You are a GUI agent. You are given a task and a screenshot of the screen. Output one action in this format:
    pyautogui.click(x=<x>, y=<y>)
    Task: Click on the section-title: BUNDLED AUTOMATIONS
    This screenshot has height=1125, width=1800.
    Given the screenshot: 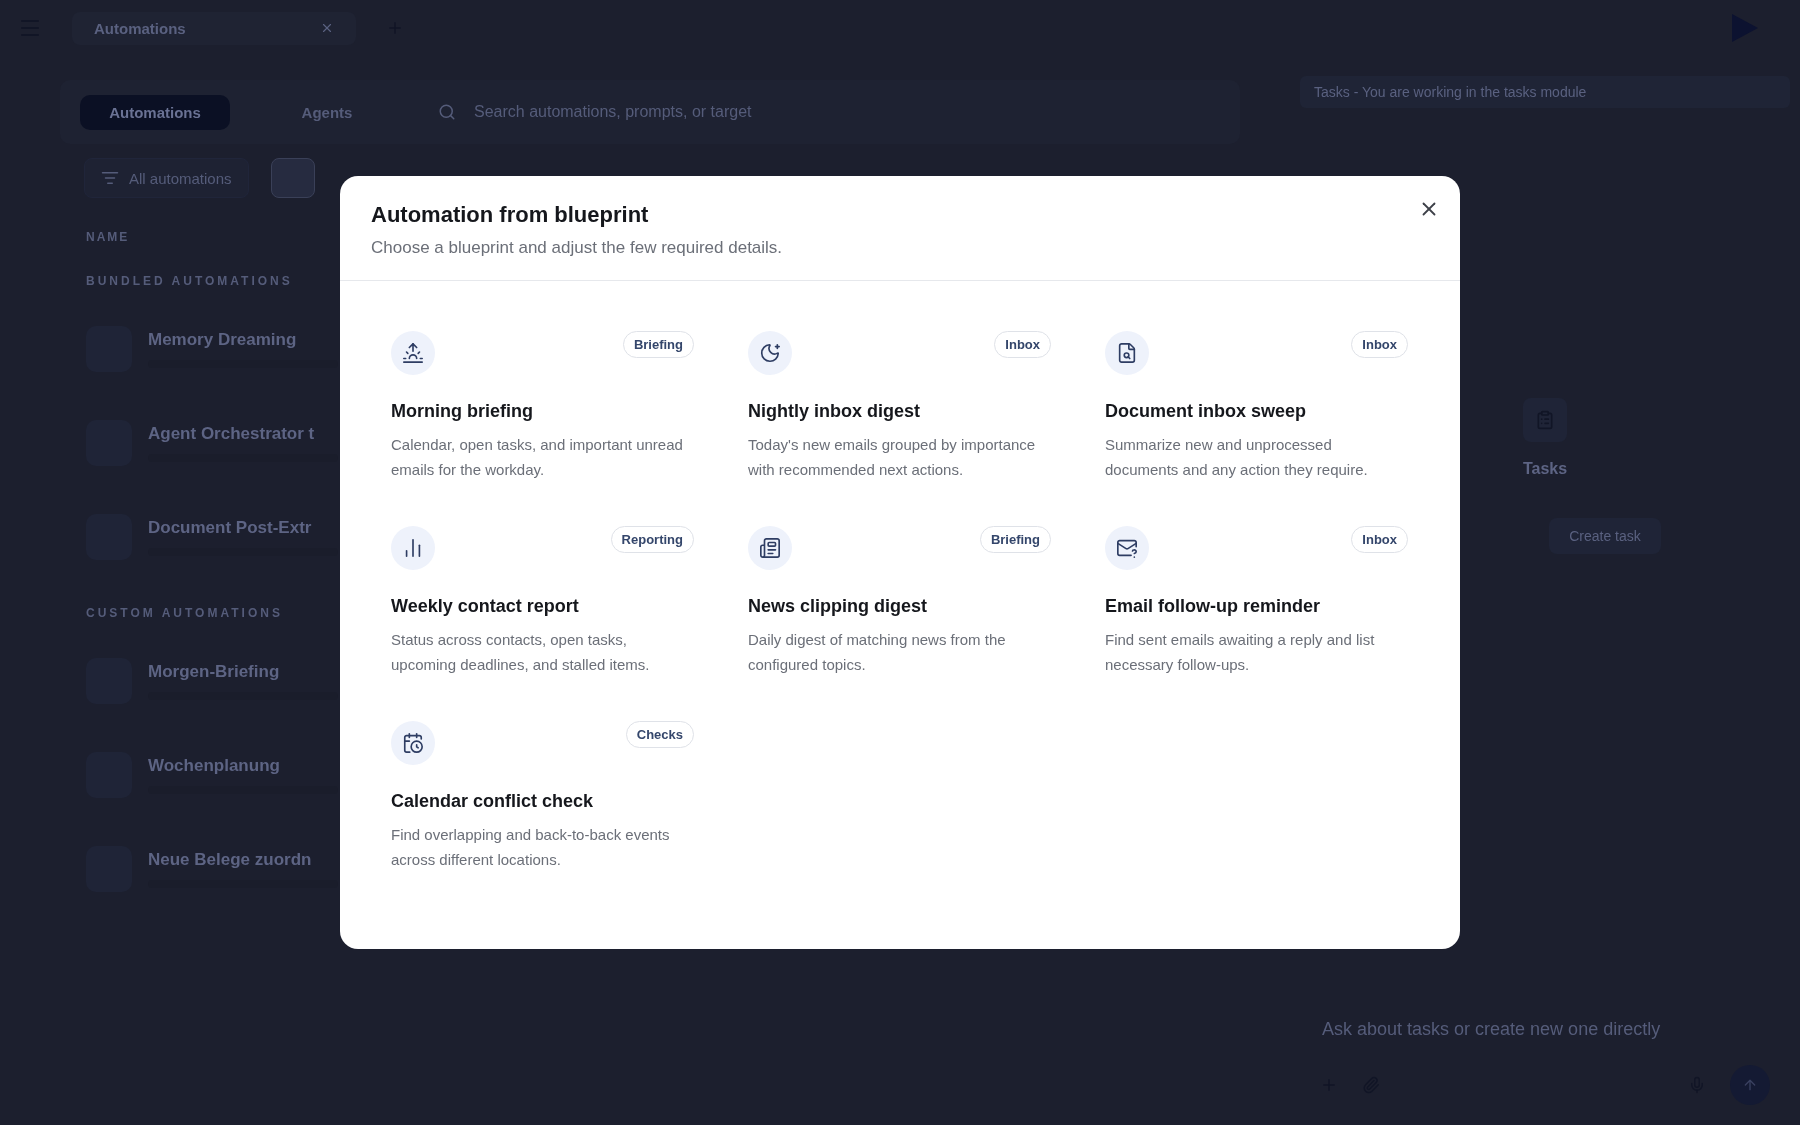 What is the action you would take?
    pyautogui.click(x=189, y=281)
    